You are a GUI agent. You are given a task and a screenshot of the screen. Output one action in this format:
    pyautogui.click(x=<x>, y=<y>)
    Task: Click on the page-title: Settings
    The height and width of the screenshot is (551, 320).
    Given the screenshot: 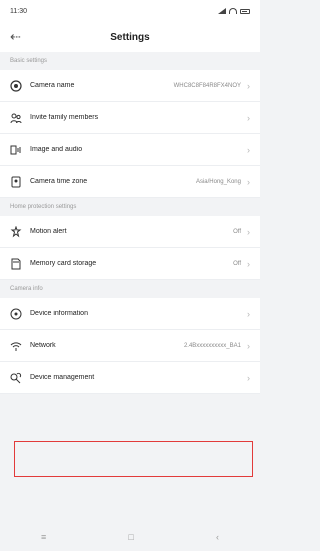 What is the action you would take?
    pyautogui.click(x=130, y=37)
    